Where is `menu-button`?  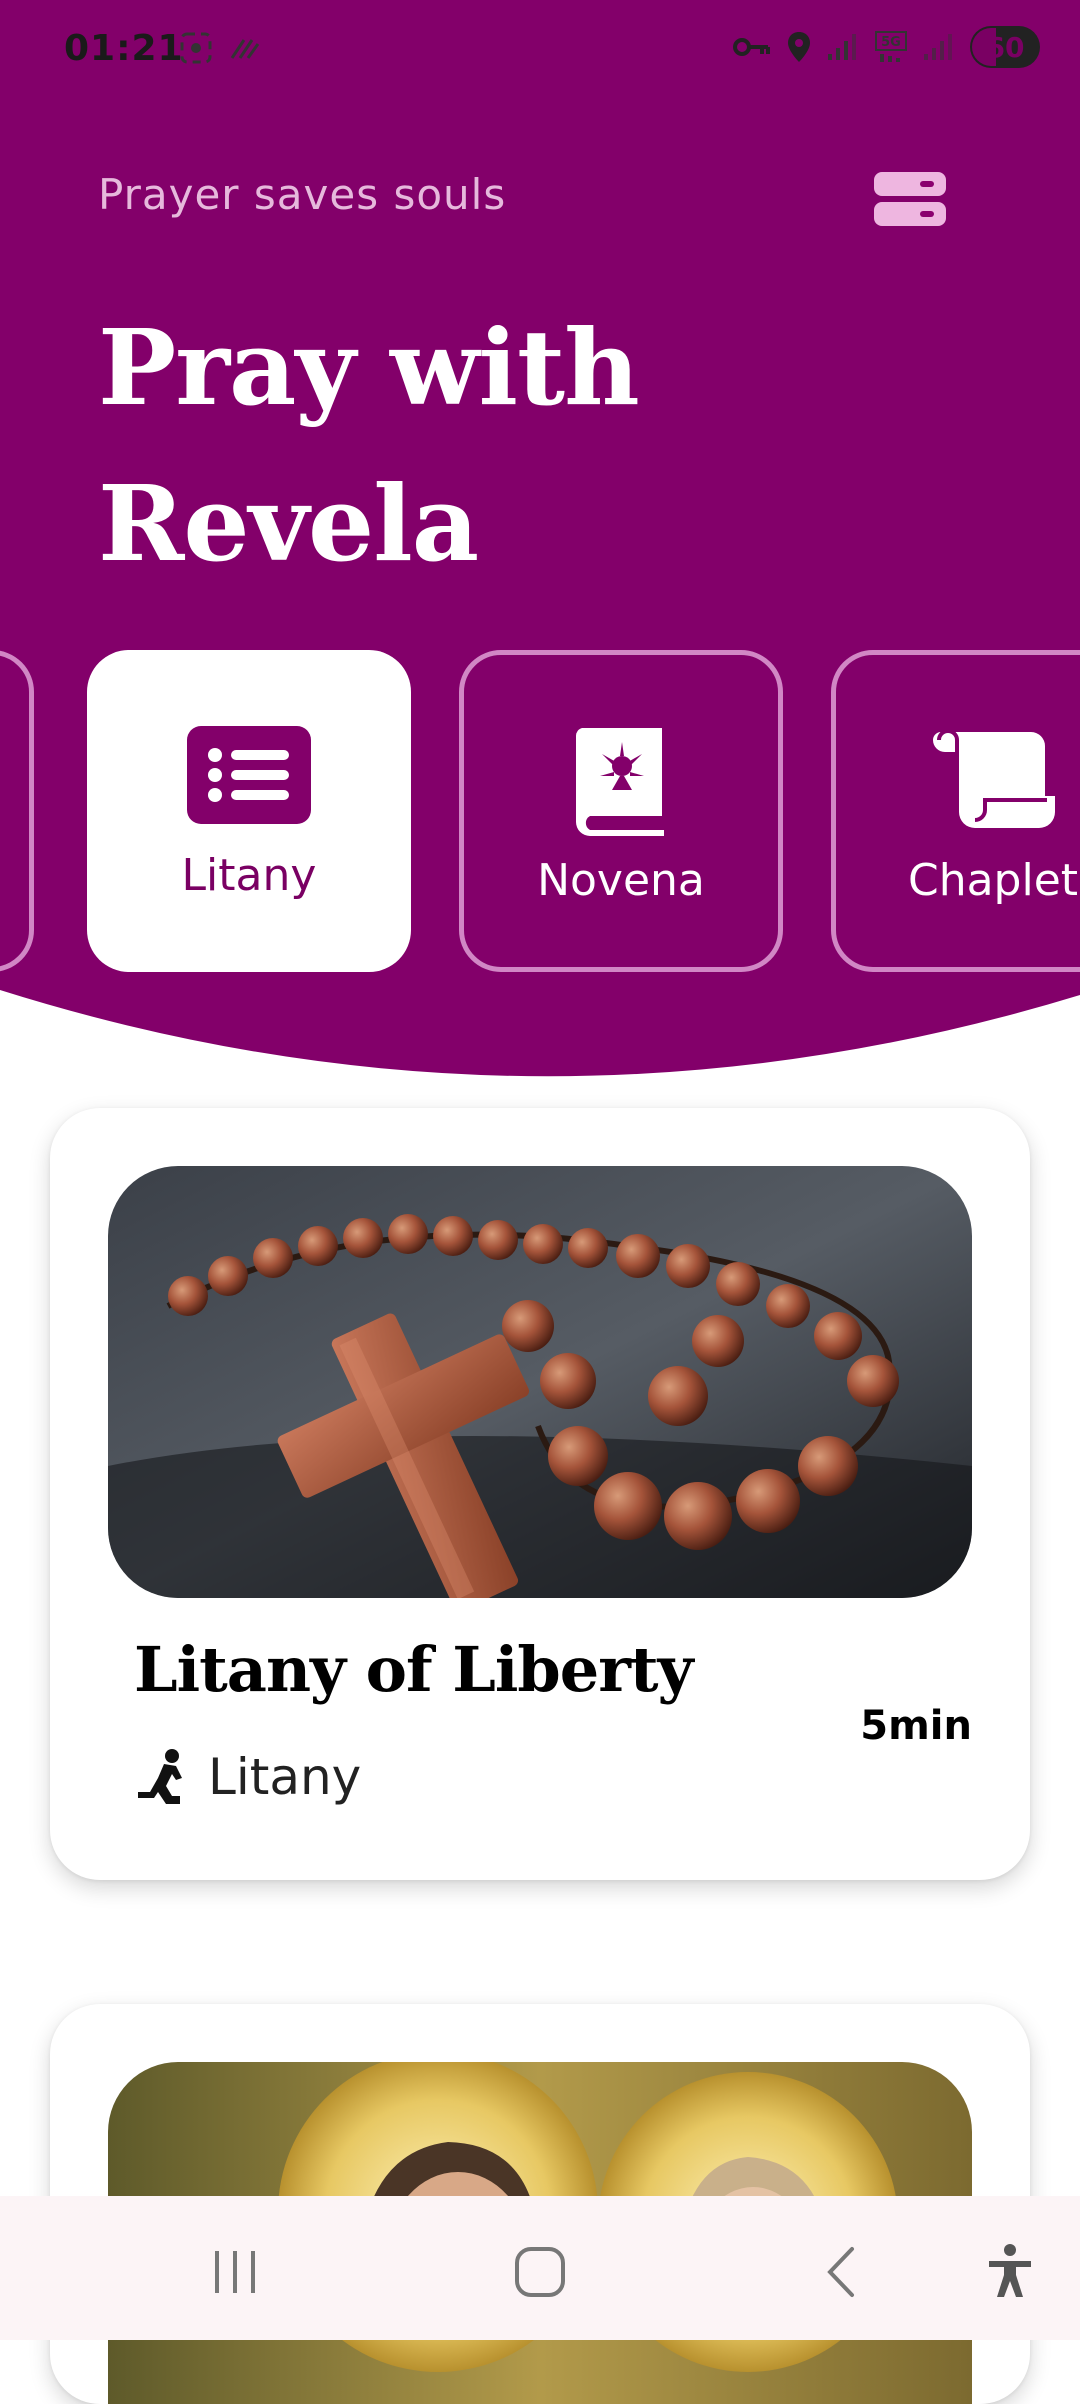
menu-button is located at coordinates (910, 199).